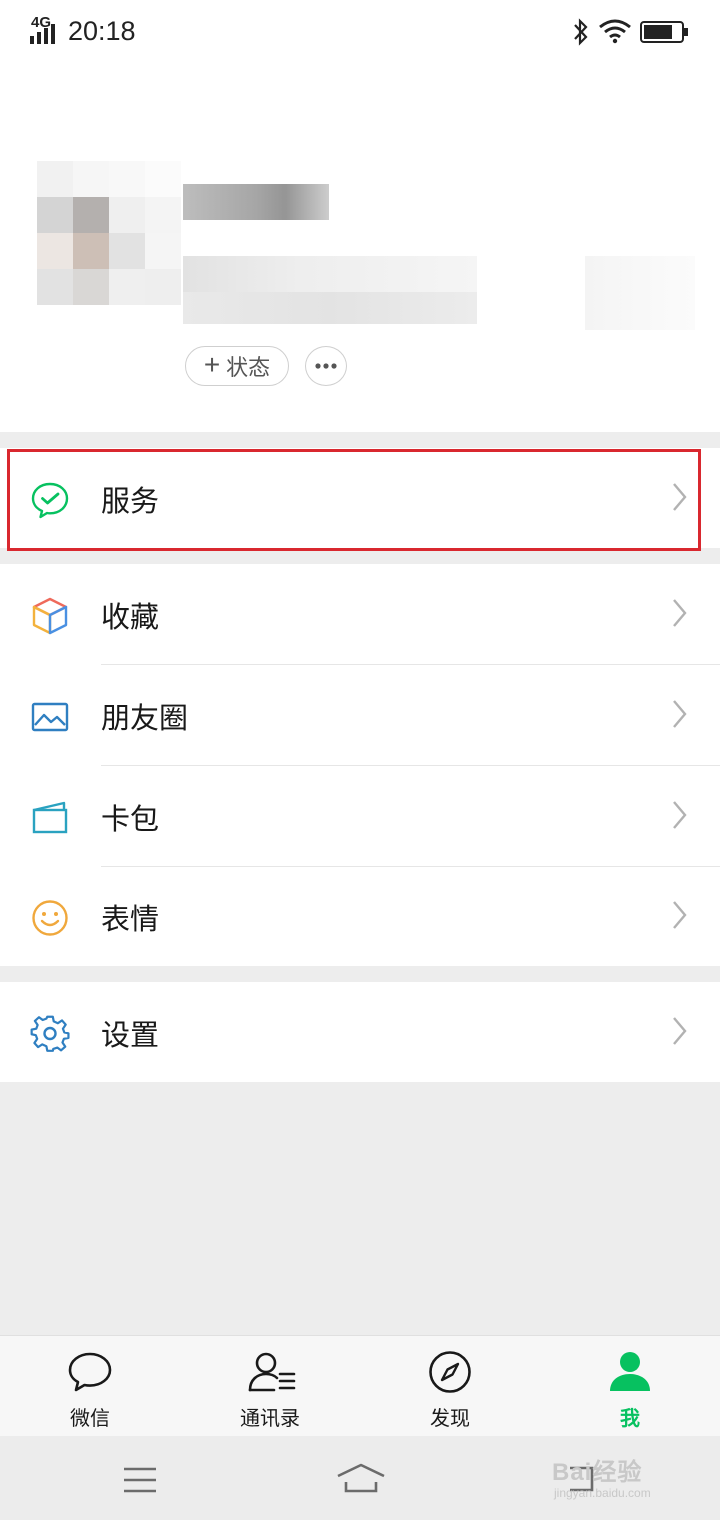  I want to click on nickname-blurred, so click(256, 202).